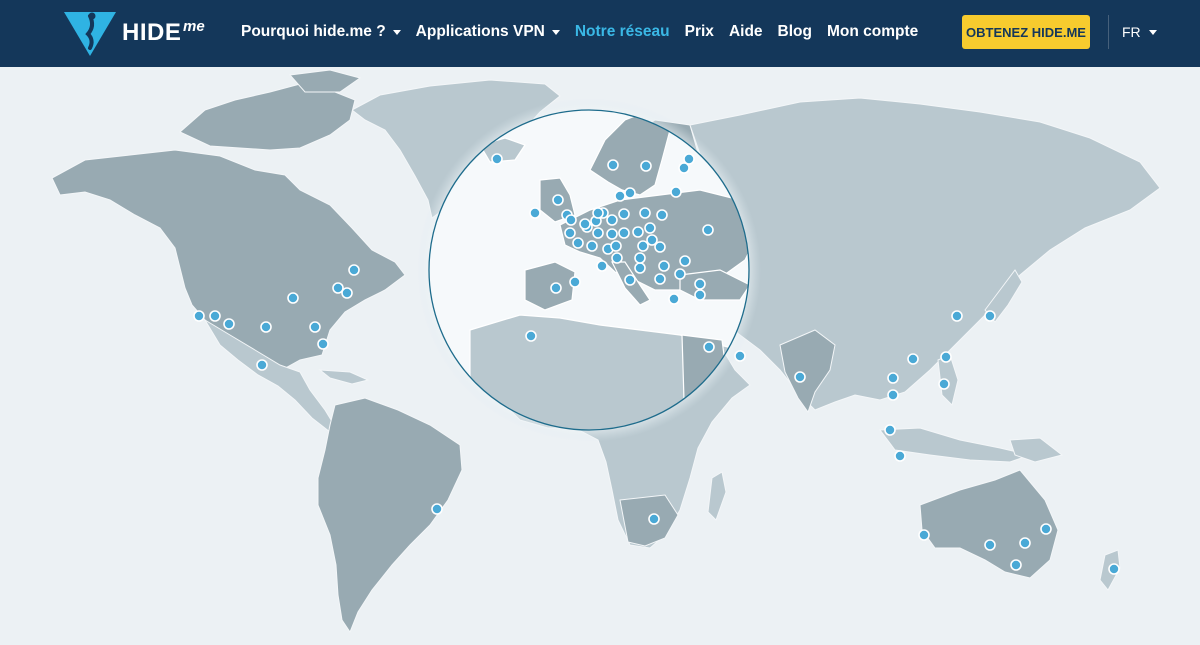 Image resolution: width=1200 pixels, height=645 pixels. I want to click on nav-item-4: Aide, so click(746, 32).